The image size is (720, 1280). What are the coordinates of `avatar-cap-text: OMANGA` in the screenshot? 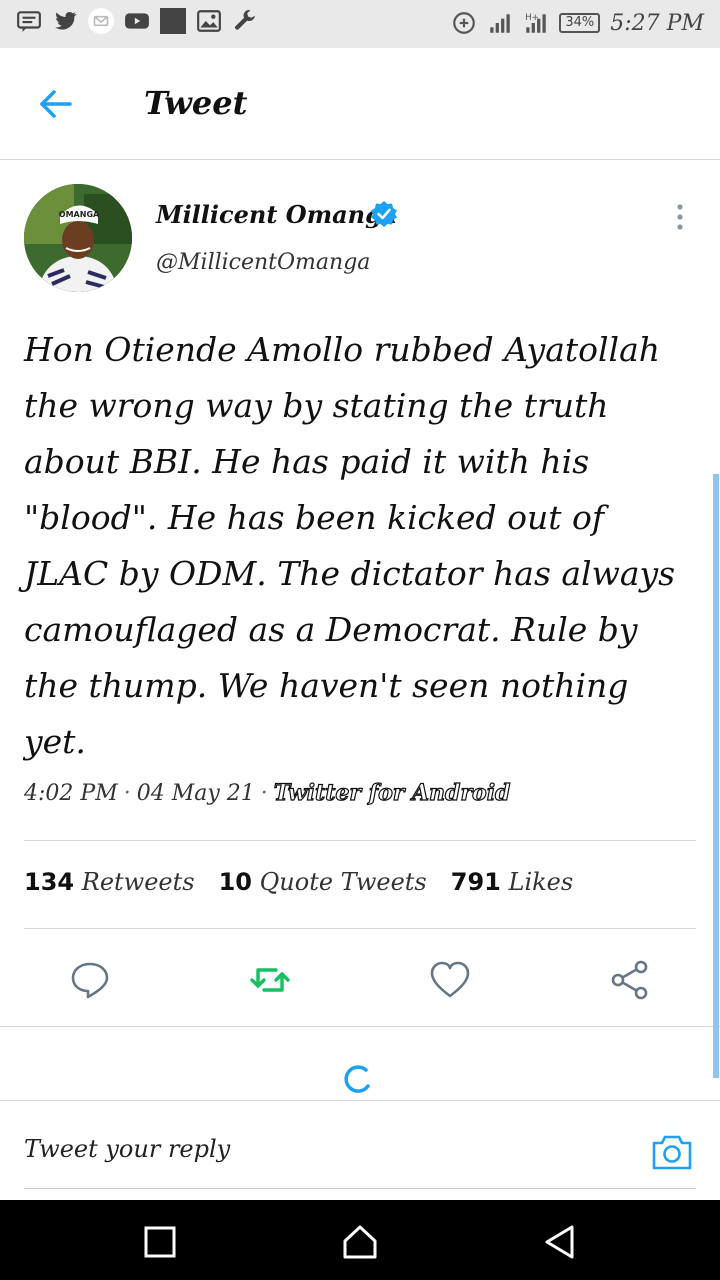 It's located at (79, 214).